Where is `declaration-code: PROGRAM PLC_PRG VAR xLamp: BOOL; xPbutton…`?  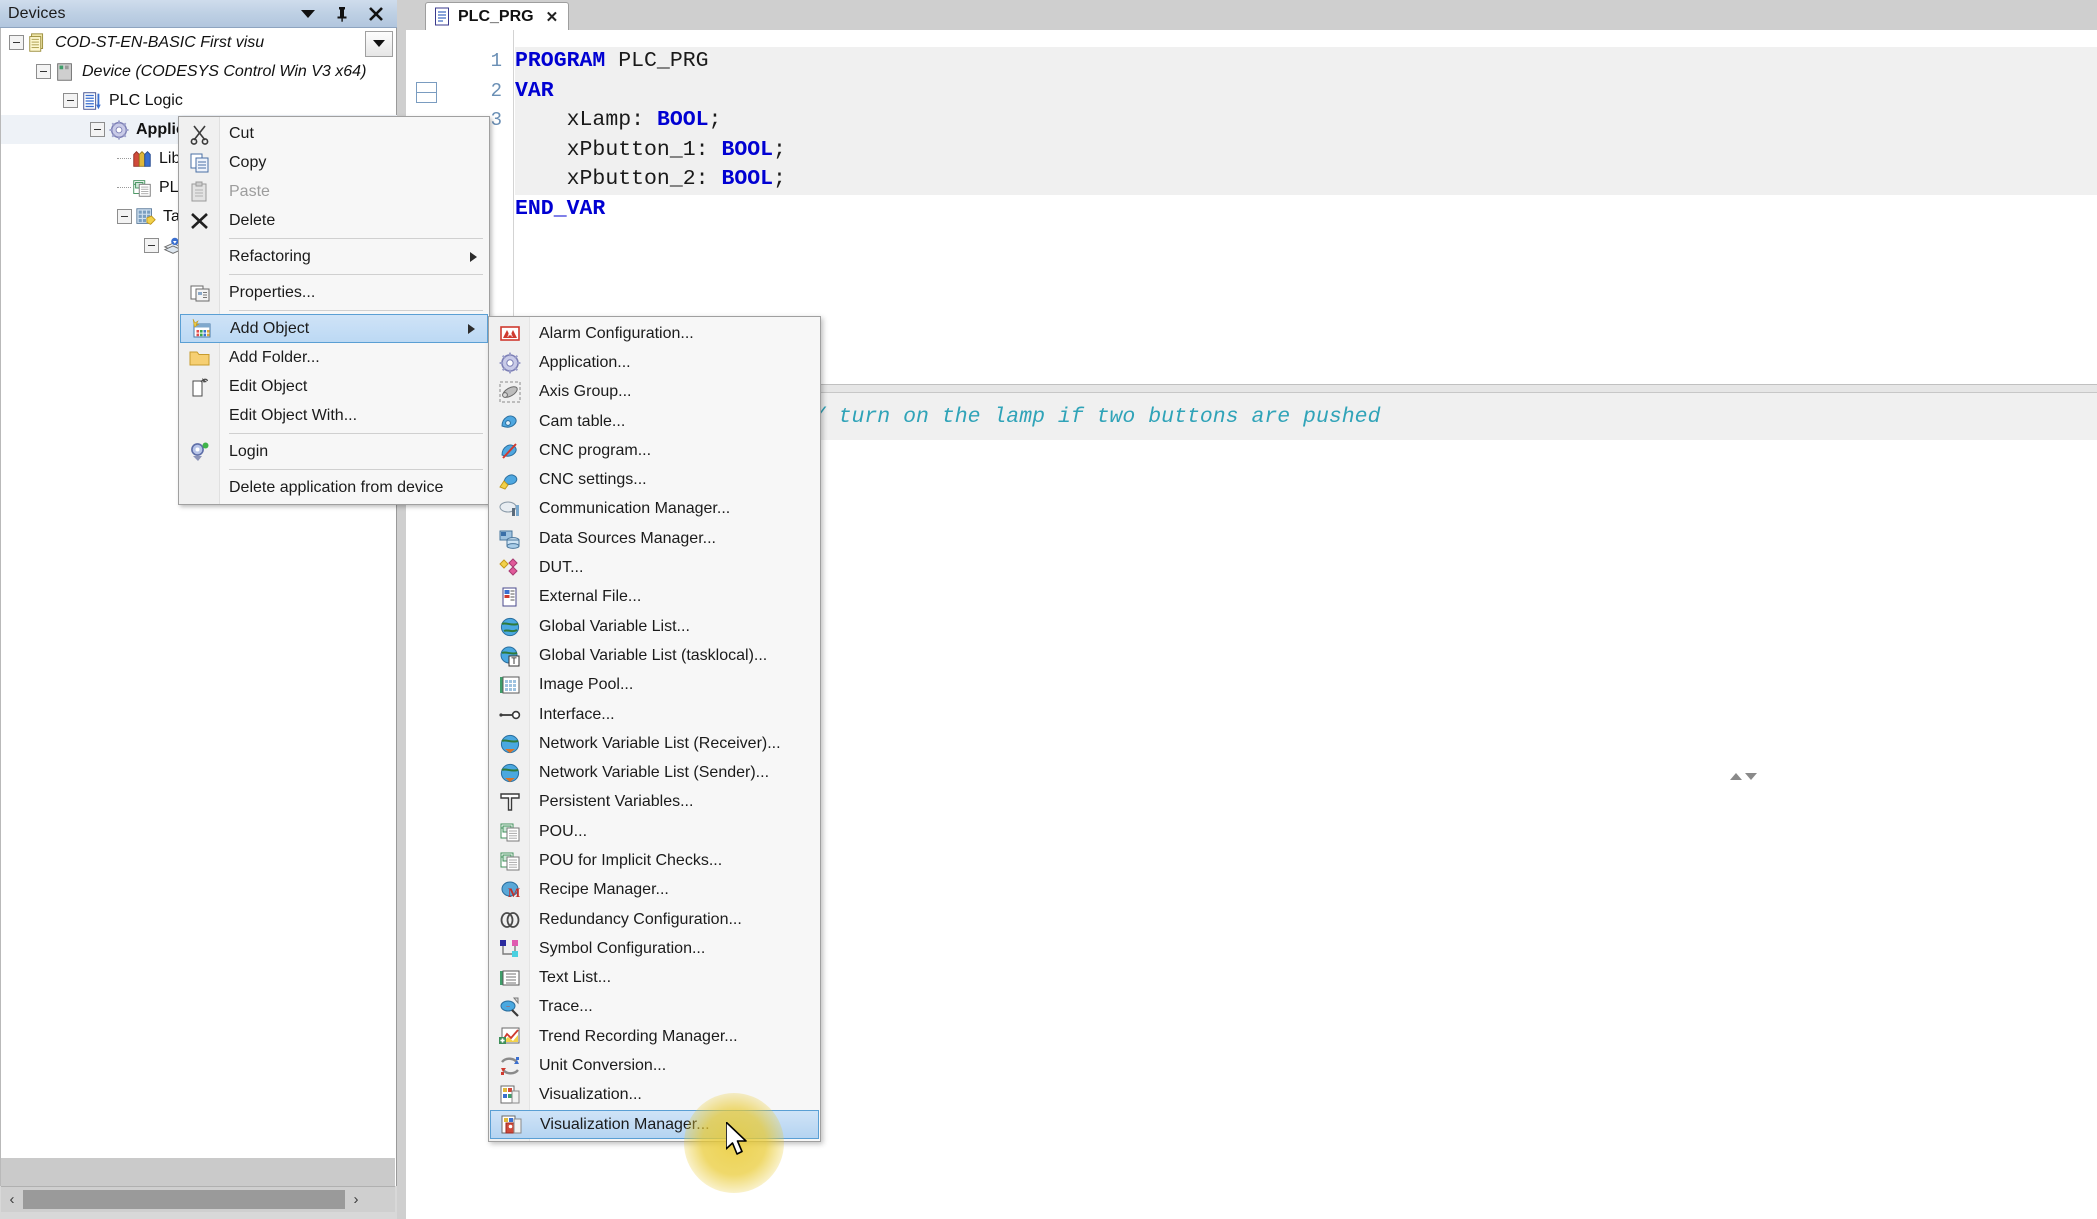 declaration-code: PROGRAM PLC_PRG VAR xLamp: BOOL; xPbutton… is located at coordinates (1306, 127).